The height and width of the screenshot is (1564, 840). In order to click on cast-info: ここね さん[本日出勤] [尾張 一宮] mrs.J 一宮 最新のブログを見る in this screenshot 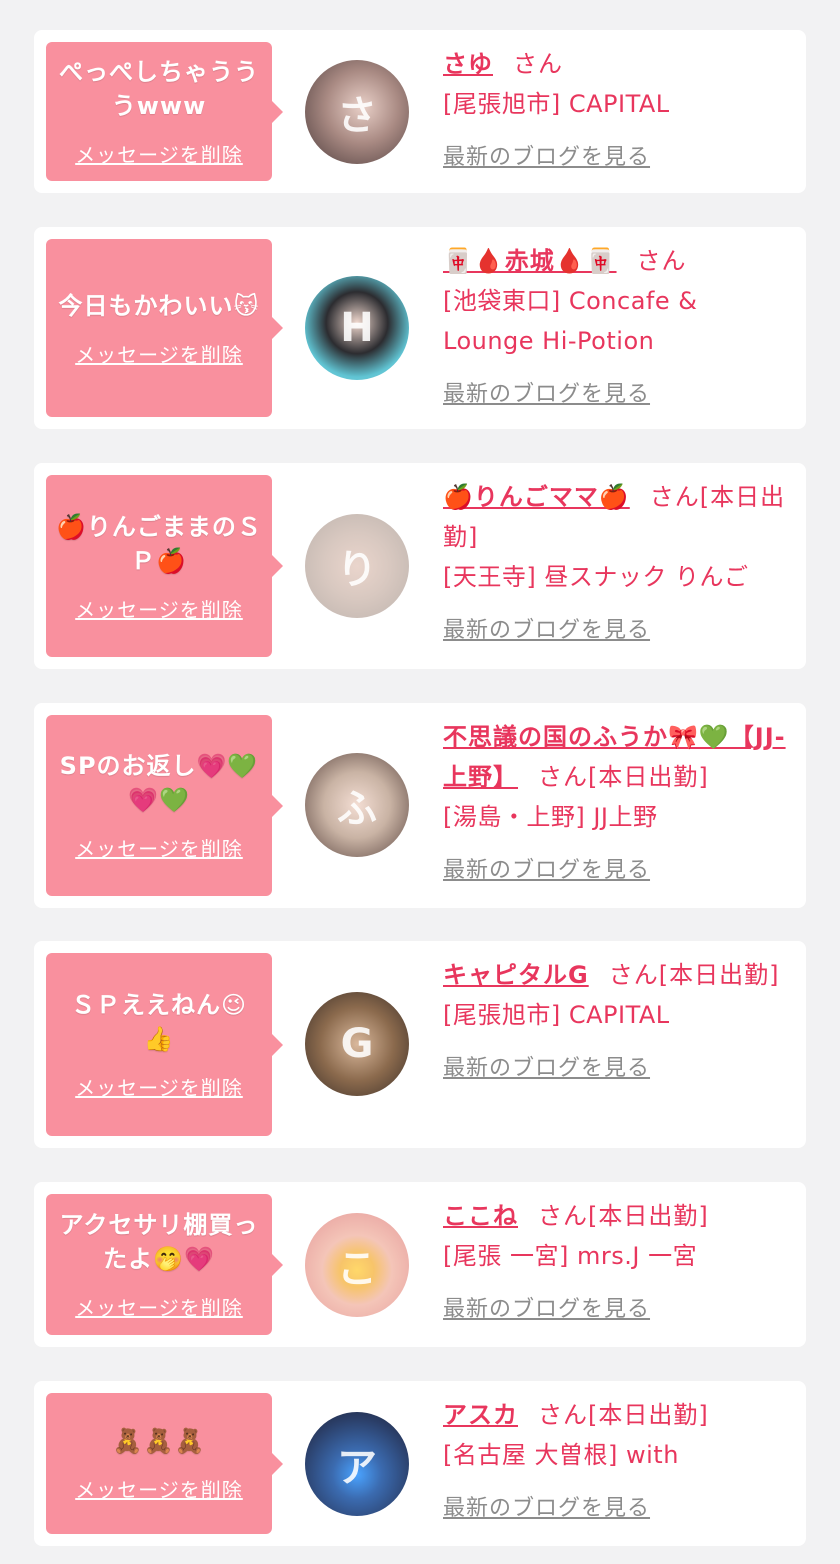, I will do `click(617, 1263)`.